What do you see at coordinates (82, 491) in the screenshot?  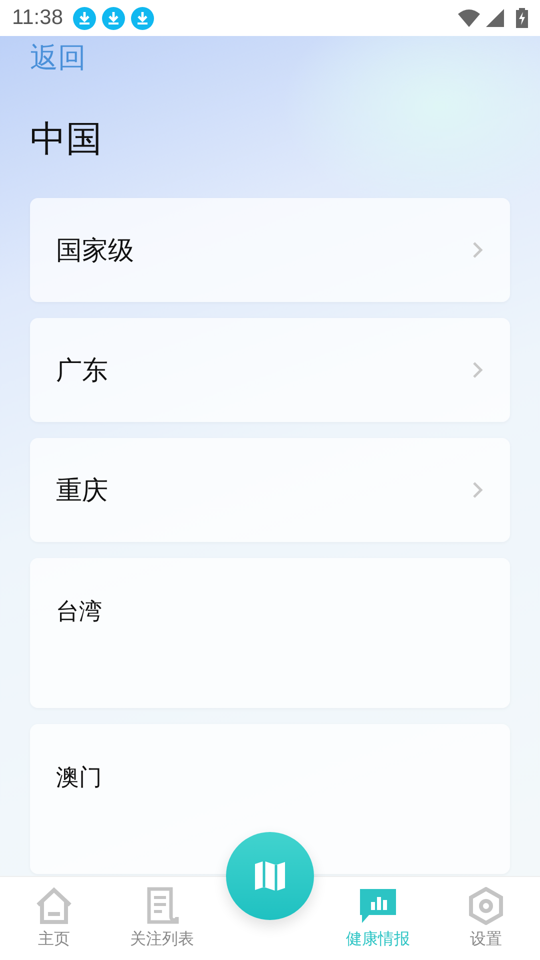 I see `region-name: 重庆` at bounding box center [82, 491].